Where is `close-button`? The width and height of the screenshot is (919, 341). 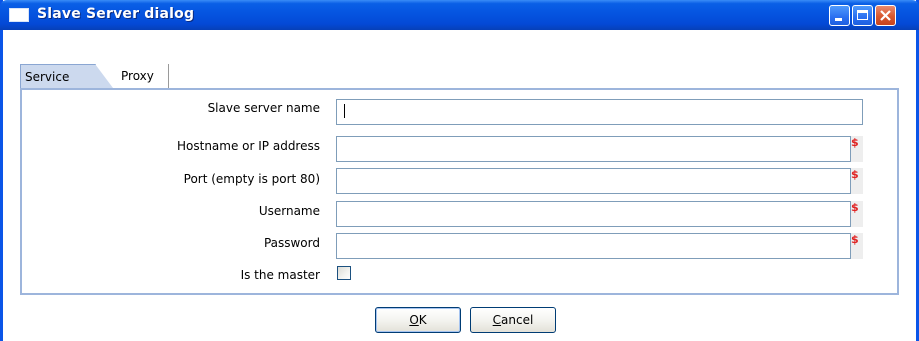
close-button is located at coordinates (885, 15).